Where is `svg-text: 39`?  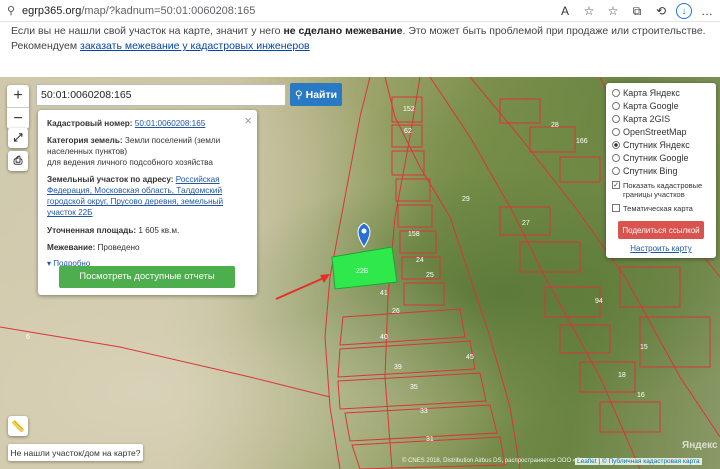
svg-text: 39 is located at coordinates (398, 367).